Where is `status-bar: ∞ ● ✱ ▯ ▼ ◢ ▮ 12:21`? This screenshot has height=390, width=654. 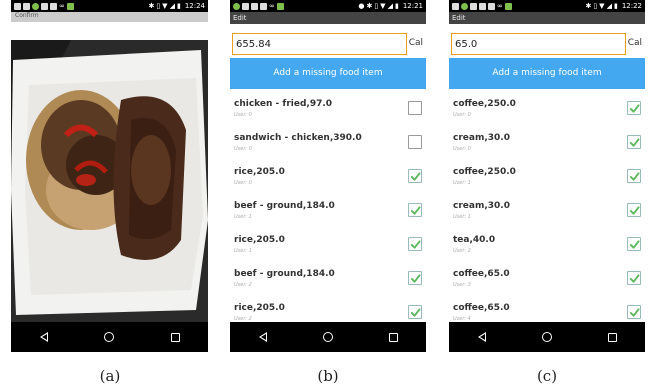 status-bar: ∞ ● ✱ ▯ ▼ ◢ ▮ 12:21 is located at coordinates (328, 6).